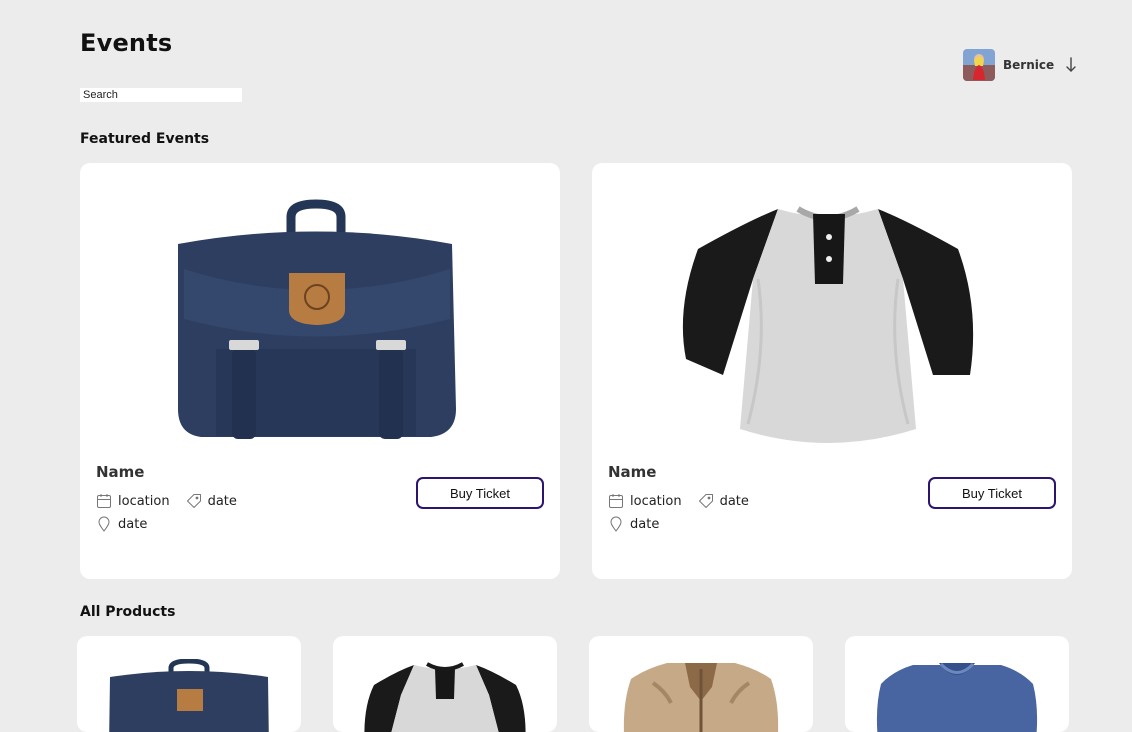  Describe the element at coordinates (145, 139) in the screenshot. I see `featured-events-heading: Featured Events` at that location.